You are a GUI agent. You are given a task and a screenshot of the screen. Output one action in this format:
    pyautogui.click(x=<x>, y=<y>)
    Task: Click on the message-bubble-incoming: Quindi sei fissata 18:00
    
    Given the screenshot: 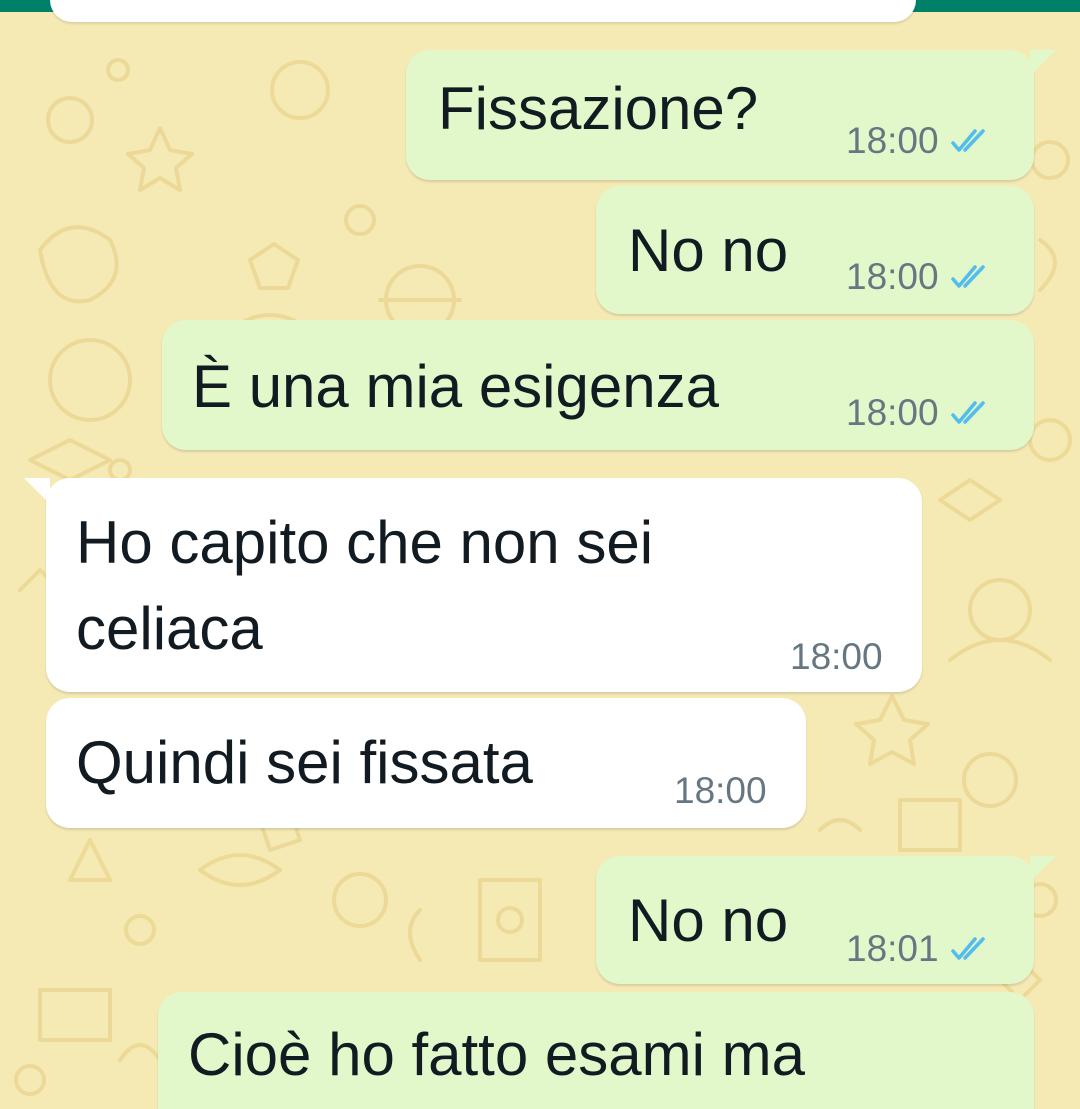 What is the action you would take?
    pyautogui.click(x=426, y=763)
    